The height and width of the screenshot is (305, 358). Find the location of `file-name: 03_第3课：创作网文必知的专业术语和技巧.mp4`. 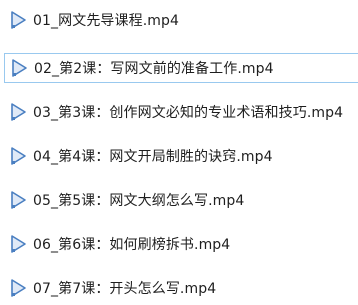

file-name: 03_第3课：创作网文必知的专业术语和技巧.mp4 is located at coordinates (188, 113).